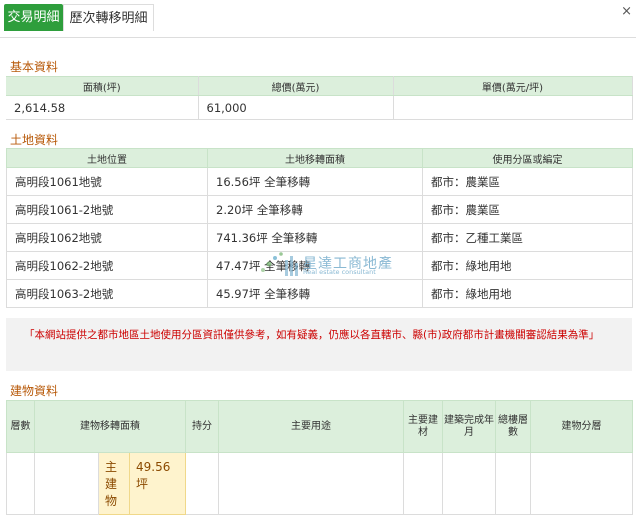  Describe the element at coordinates (513, 107) in the screenshot. I see `value-unit-price` at that location.